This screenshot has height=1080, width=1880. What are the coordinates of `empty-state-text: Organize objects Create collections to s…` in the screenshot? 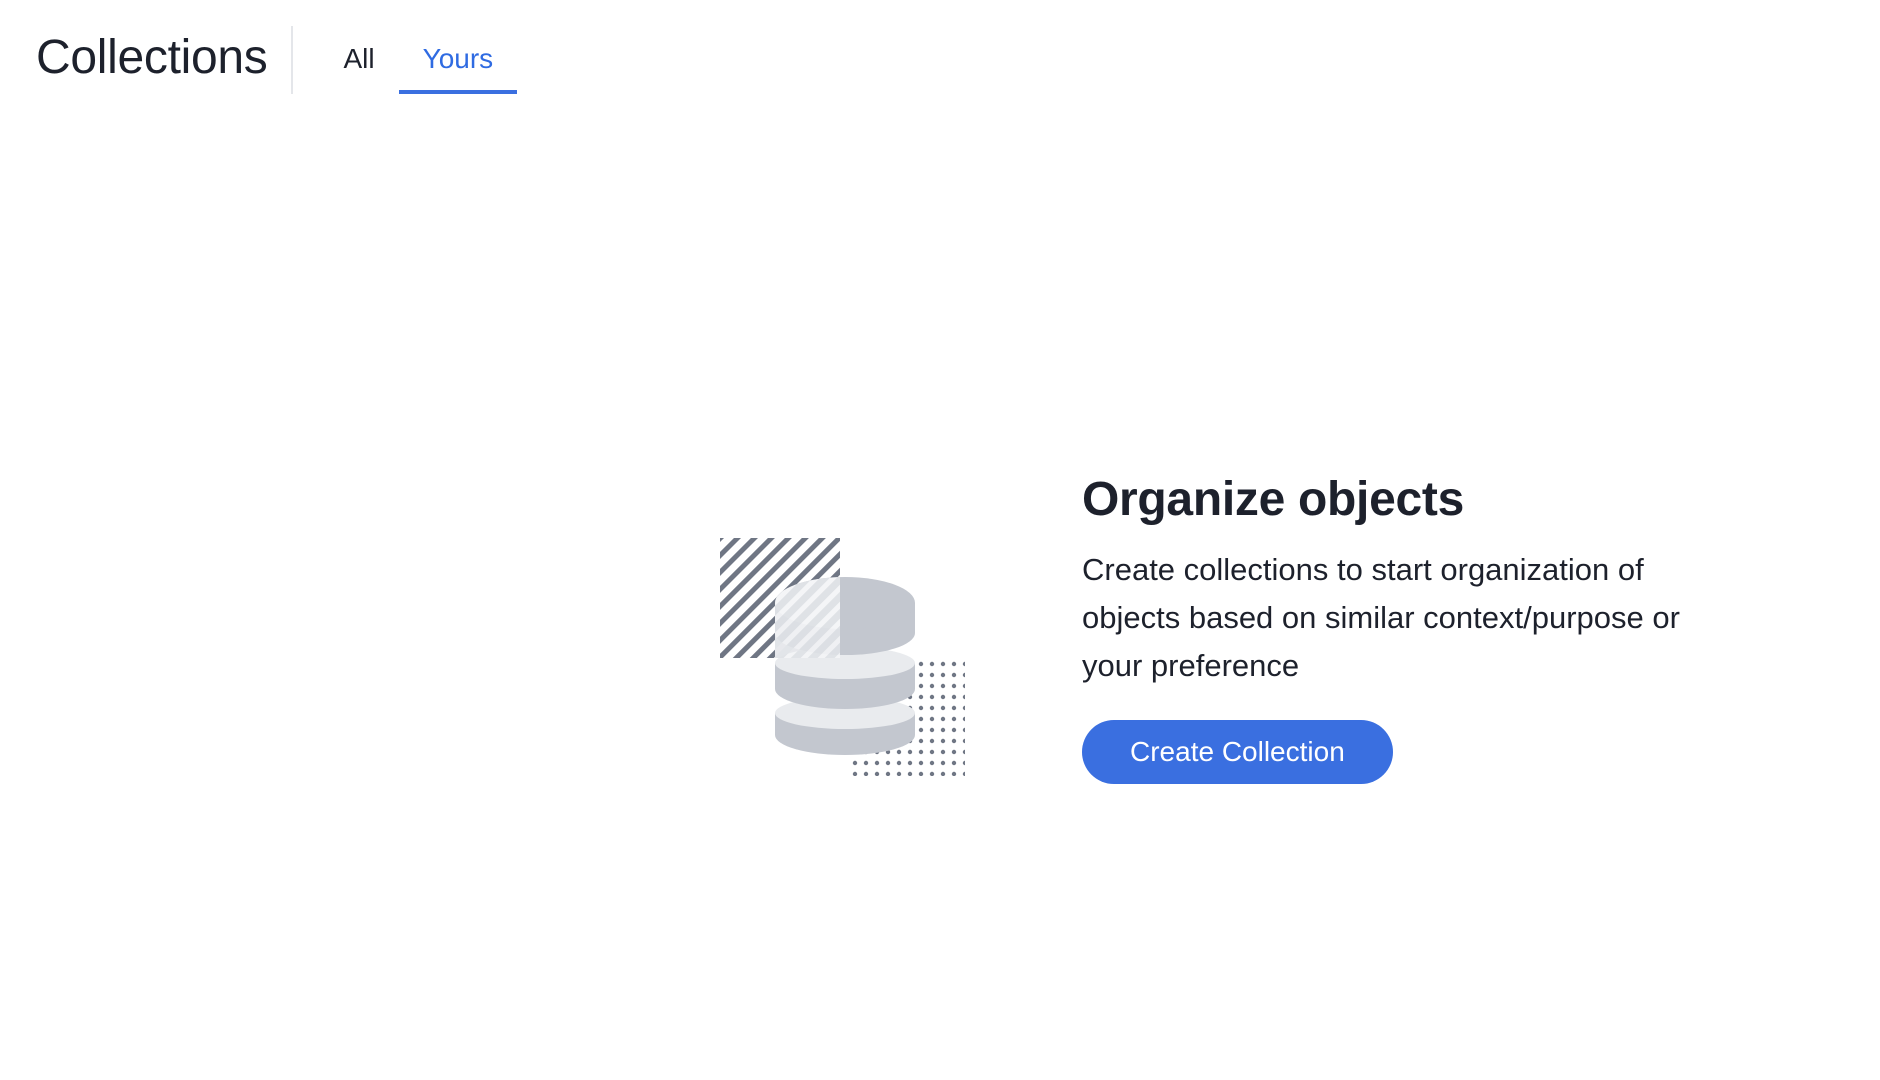 It's located at (1422, 627).